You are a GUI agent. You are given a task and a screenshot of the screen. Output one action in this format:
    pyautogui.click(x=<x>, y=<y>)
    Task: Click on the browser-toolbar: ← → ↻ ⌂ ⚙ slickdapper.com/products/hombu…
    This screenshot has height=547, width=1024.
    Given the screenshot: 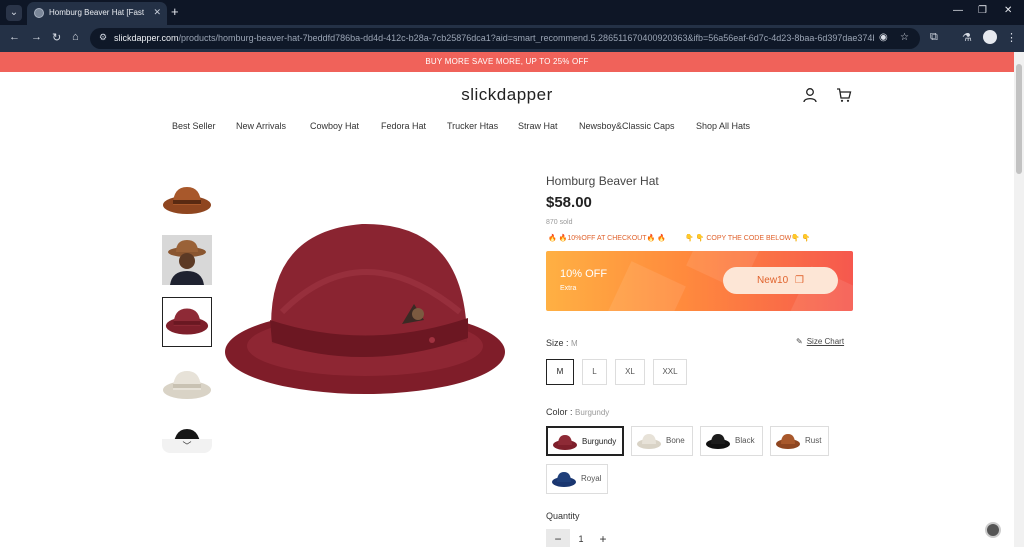 What is the action you would take?
    pyautogui.click(x=512, y=38)
    